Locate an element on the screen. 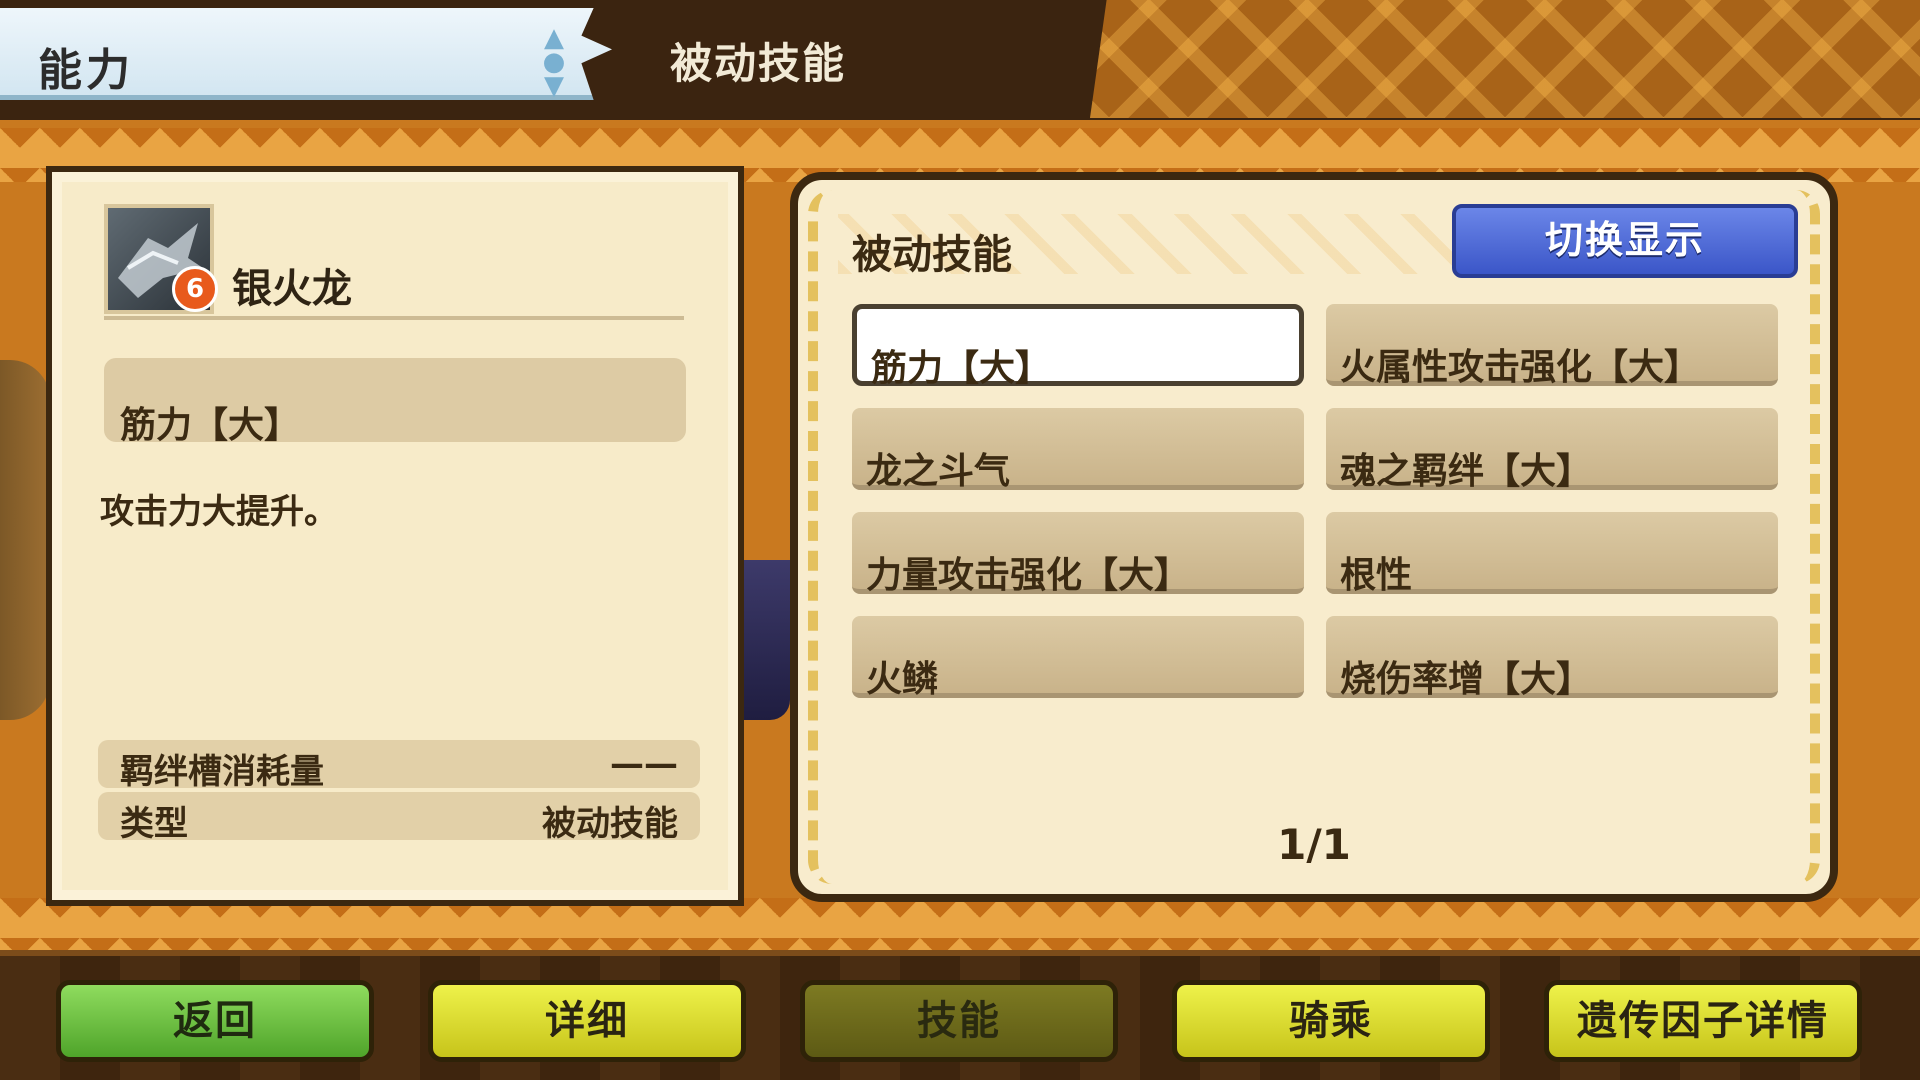  monster-body-decoration is located at coordinates (25, 540).